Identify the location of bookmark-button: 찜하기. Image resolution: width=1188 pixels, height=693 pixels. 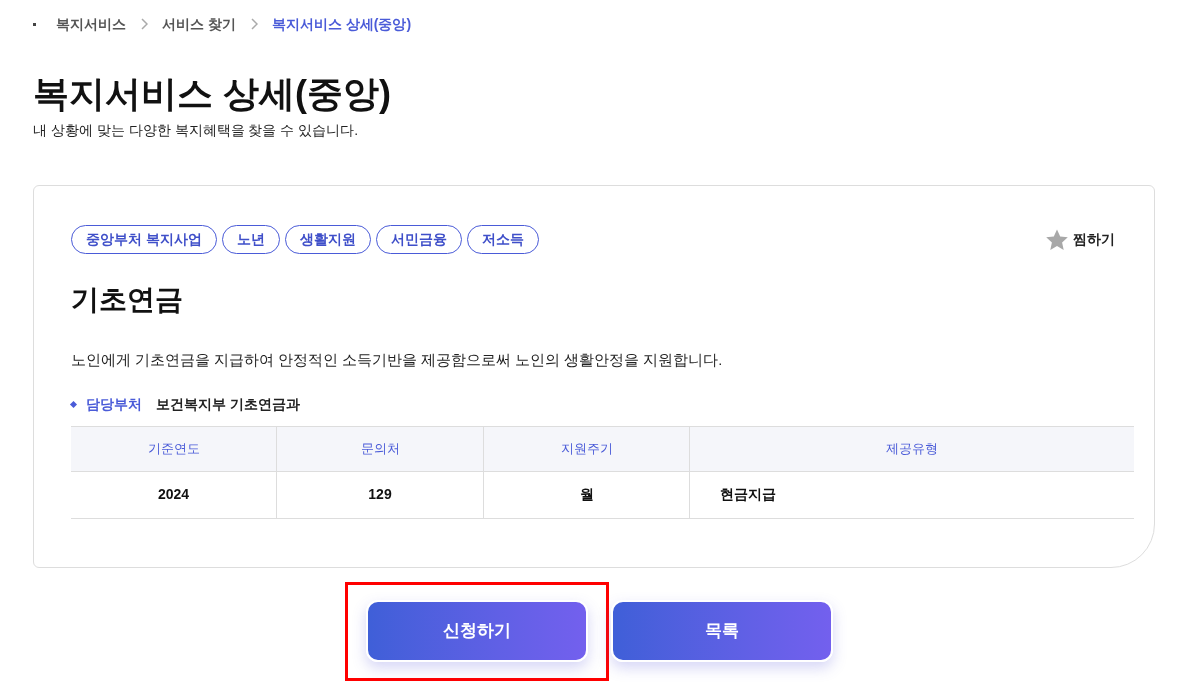
(1080, 239).